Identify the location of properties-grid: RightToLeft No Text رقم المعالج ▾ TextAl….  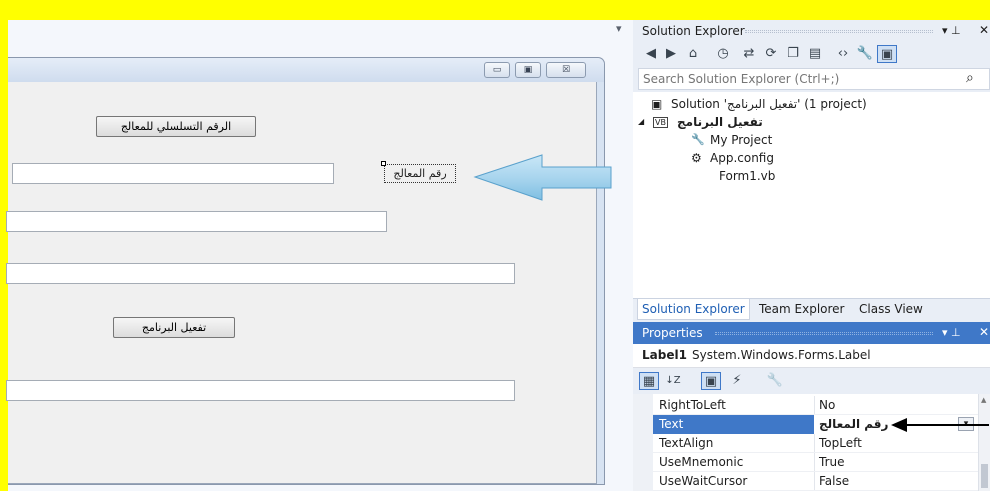
(811, 442).